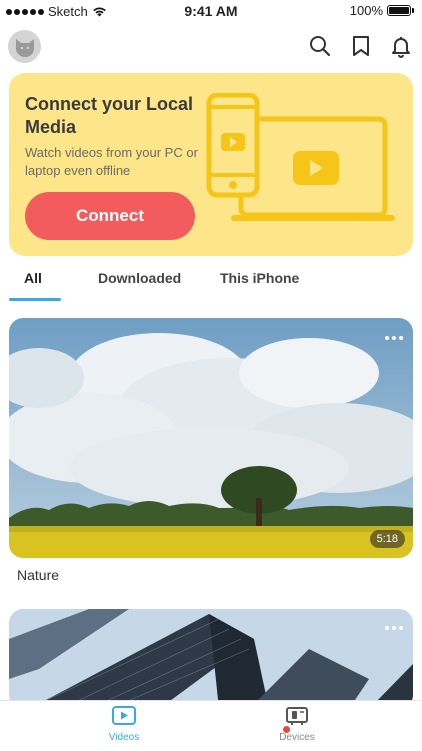 The height and width of the screenshot is (751, 422). Describe the element at coordinates (211, 47) in the screenshot. I see `top-header` at that location.